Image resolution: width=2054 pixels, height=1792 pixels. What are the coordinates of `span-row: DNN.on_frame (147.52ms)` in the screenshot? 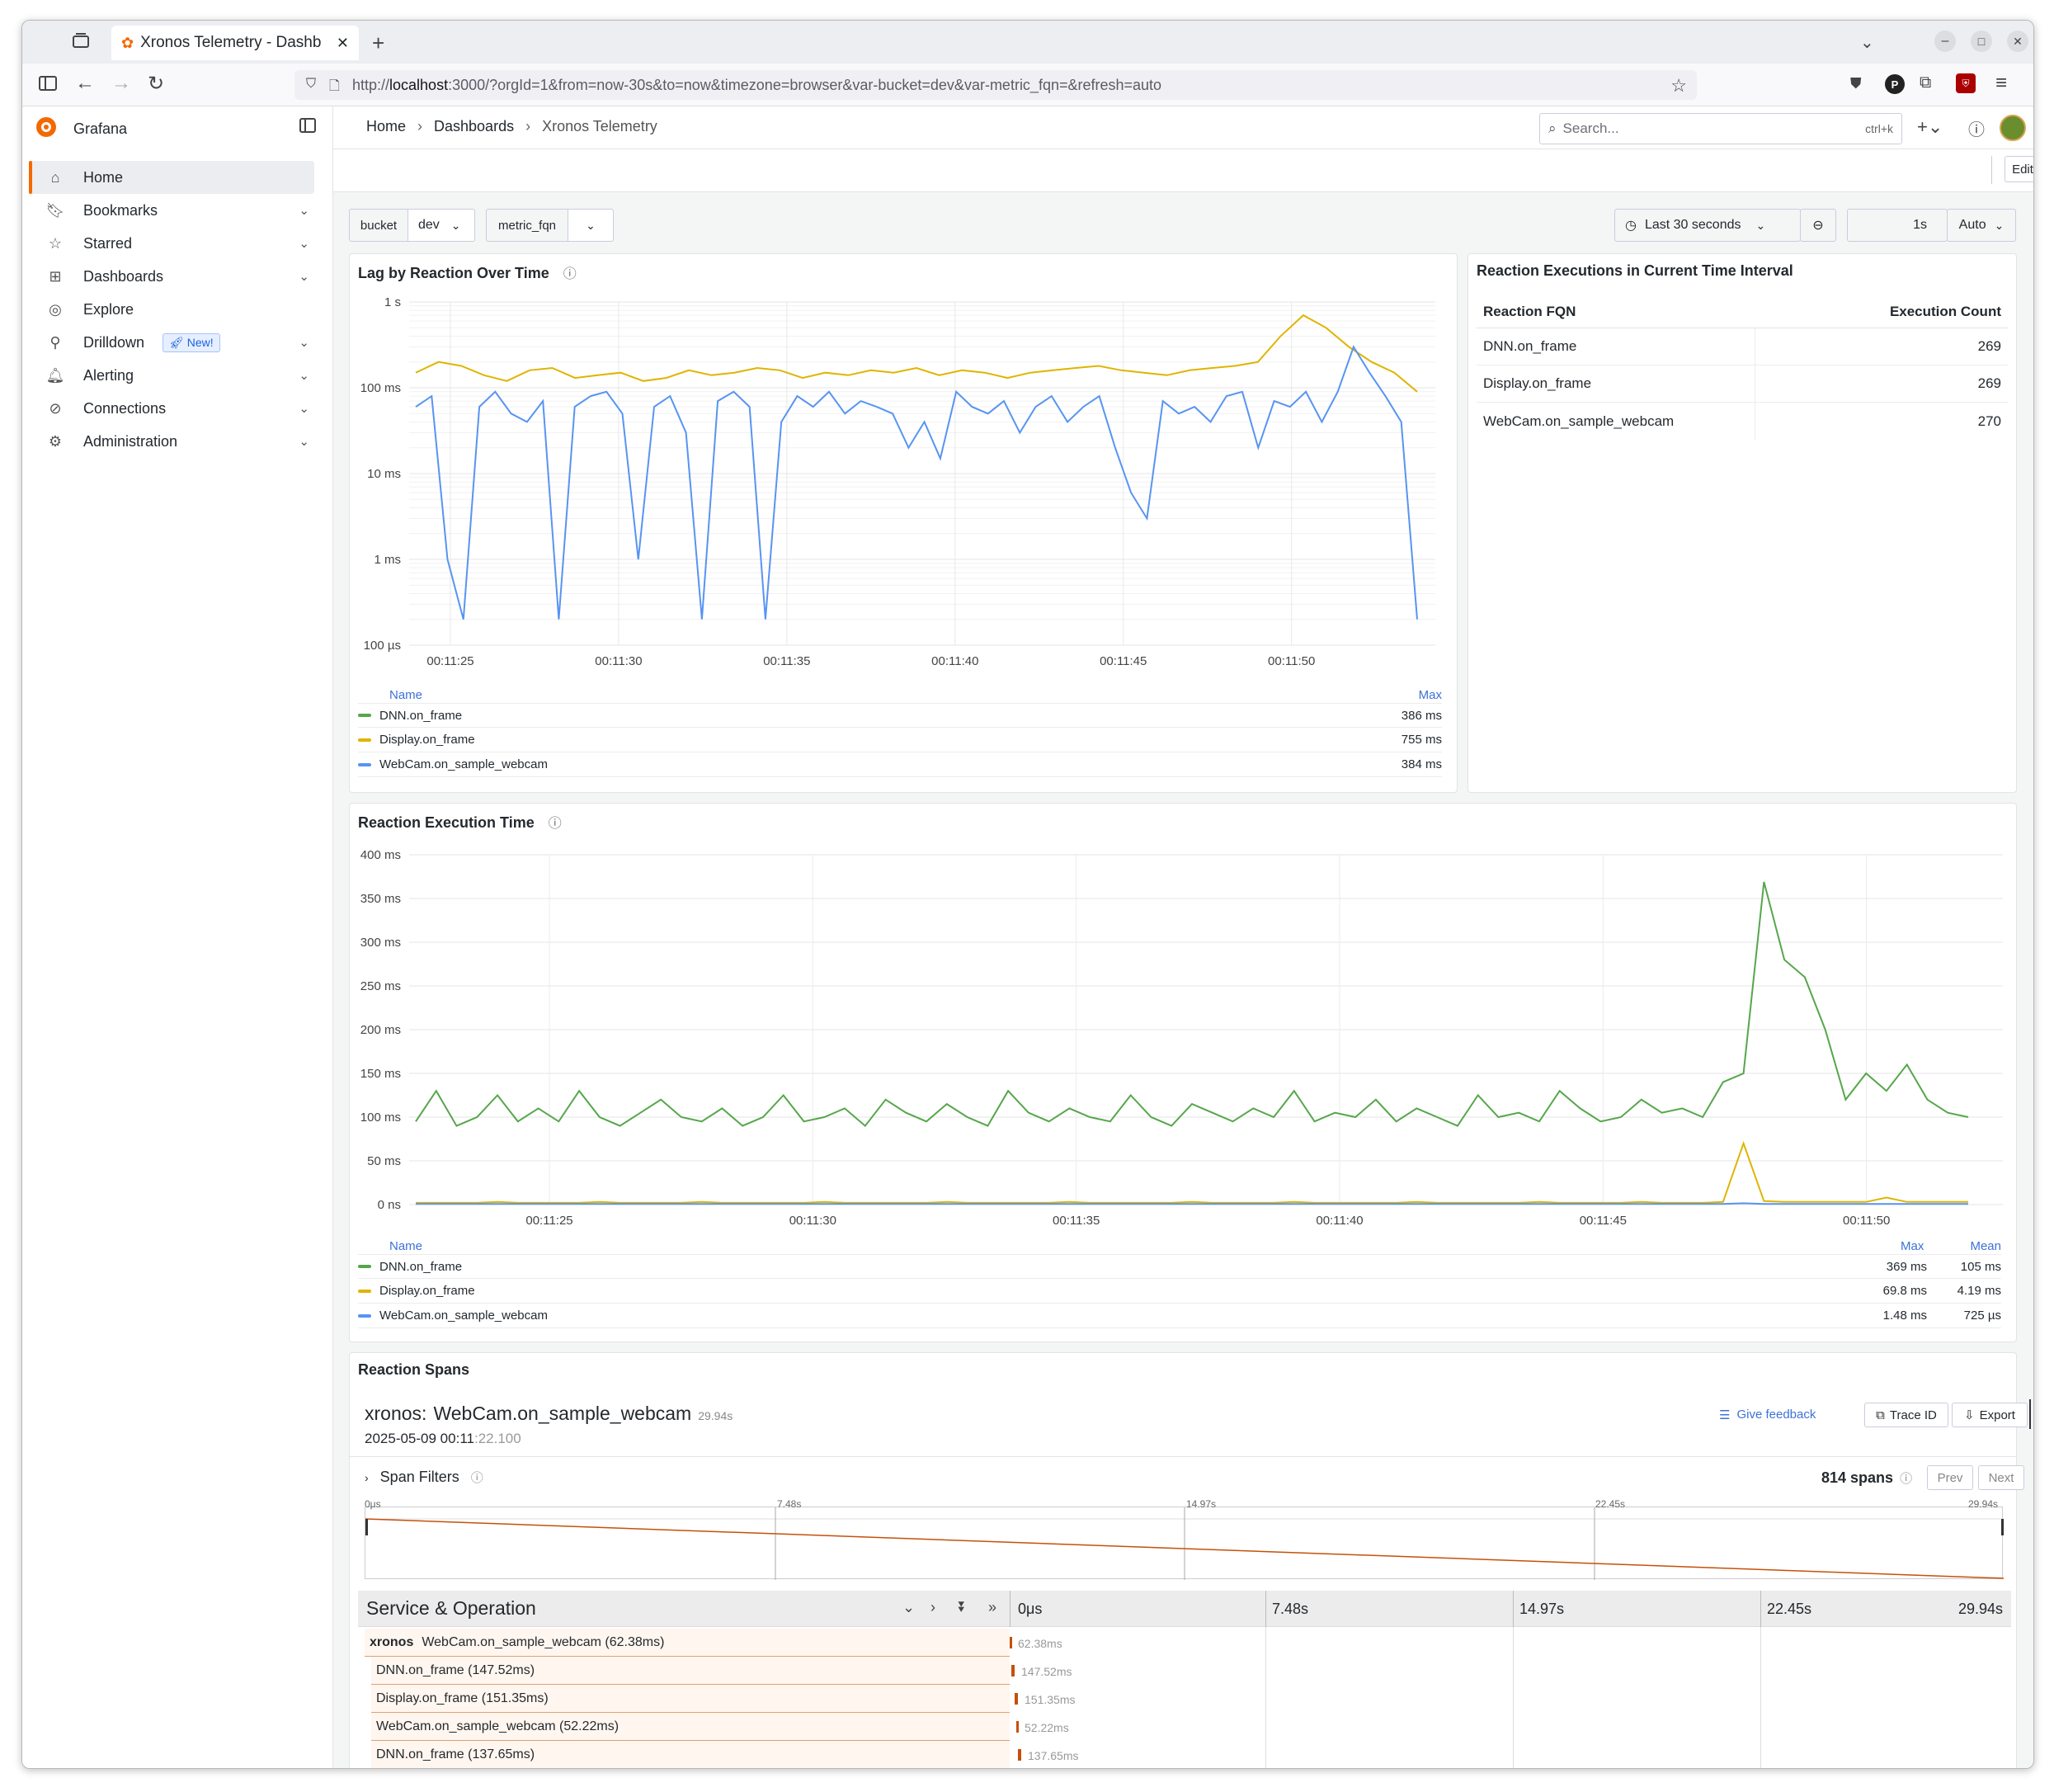 It's located at (691, 1671).